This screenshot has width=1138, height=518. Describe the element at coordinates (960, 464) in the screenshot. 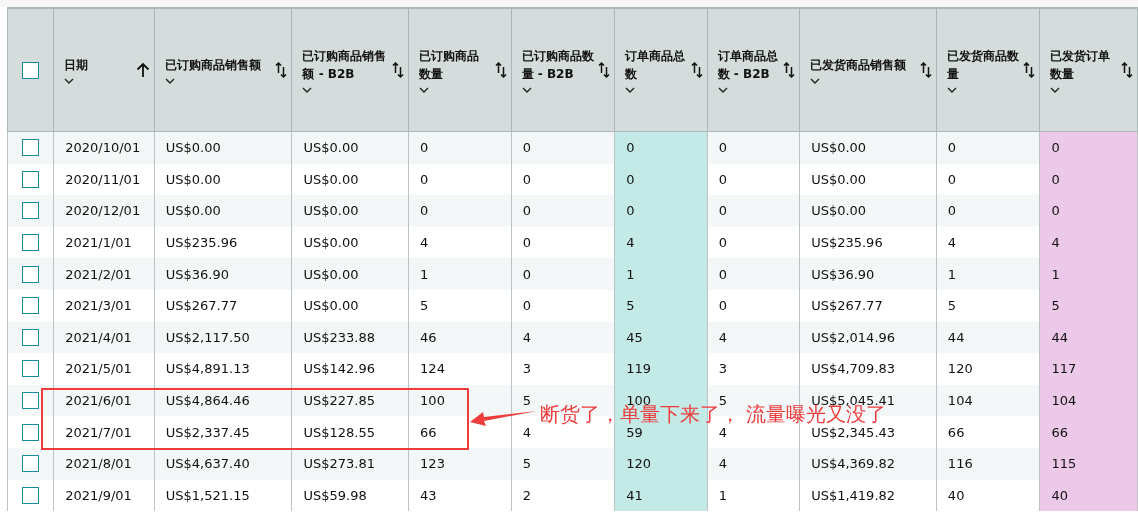

I see `table-cell: 116` at that location.